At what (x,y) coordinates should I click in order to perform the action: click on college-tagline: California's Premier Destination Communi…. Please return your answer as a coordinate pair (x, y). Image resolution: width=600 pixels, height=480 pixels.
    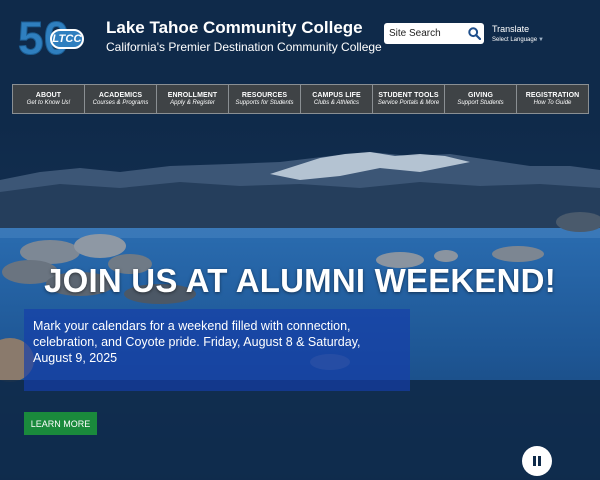
    Looking at the image, I should click on (244, 47).